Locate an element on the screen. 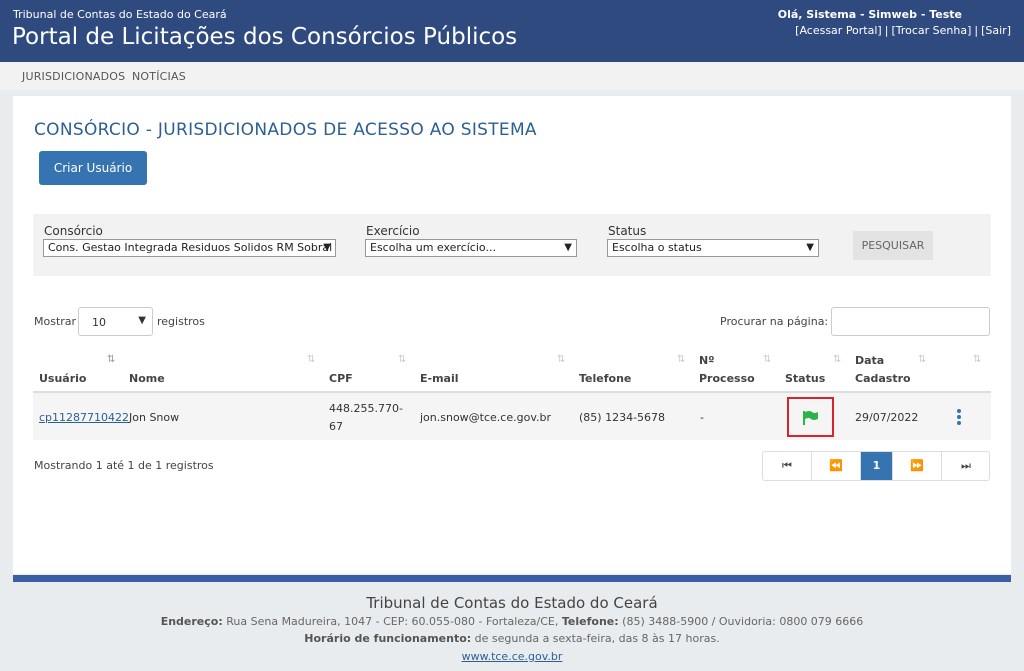 This screenshot has height=671, width=1024. cell-email: jon.snow@tce.ce.gov.br is located at coordinates (485, 417).